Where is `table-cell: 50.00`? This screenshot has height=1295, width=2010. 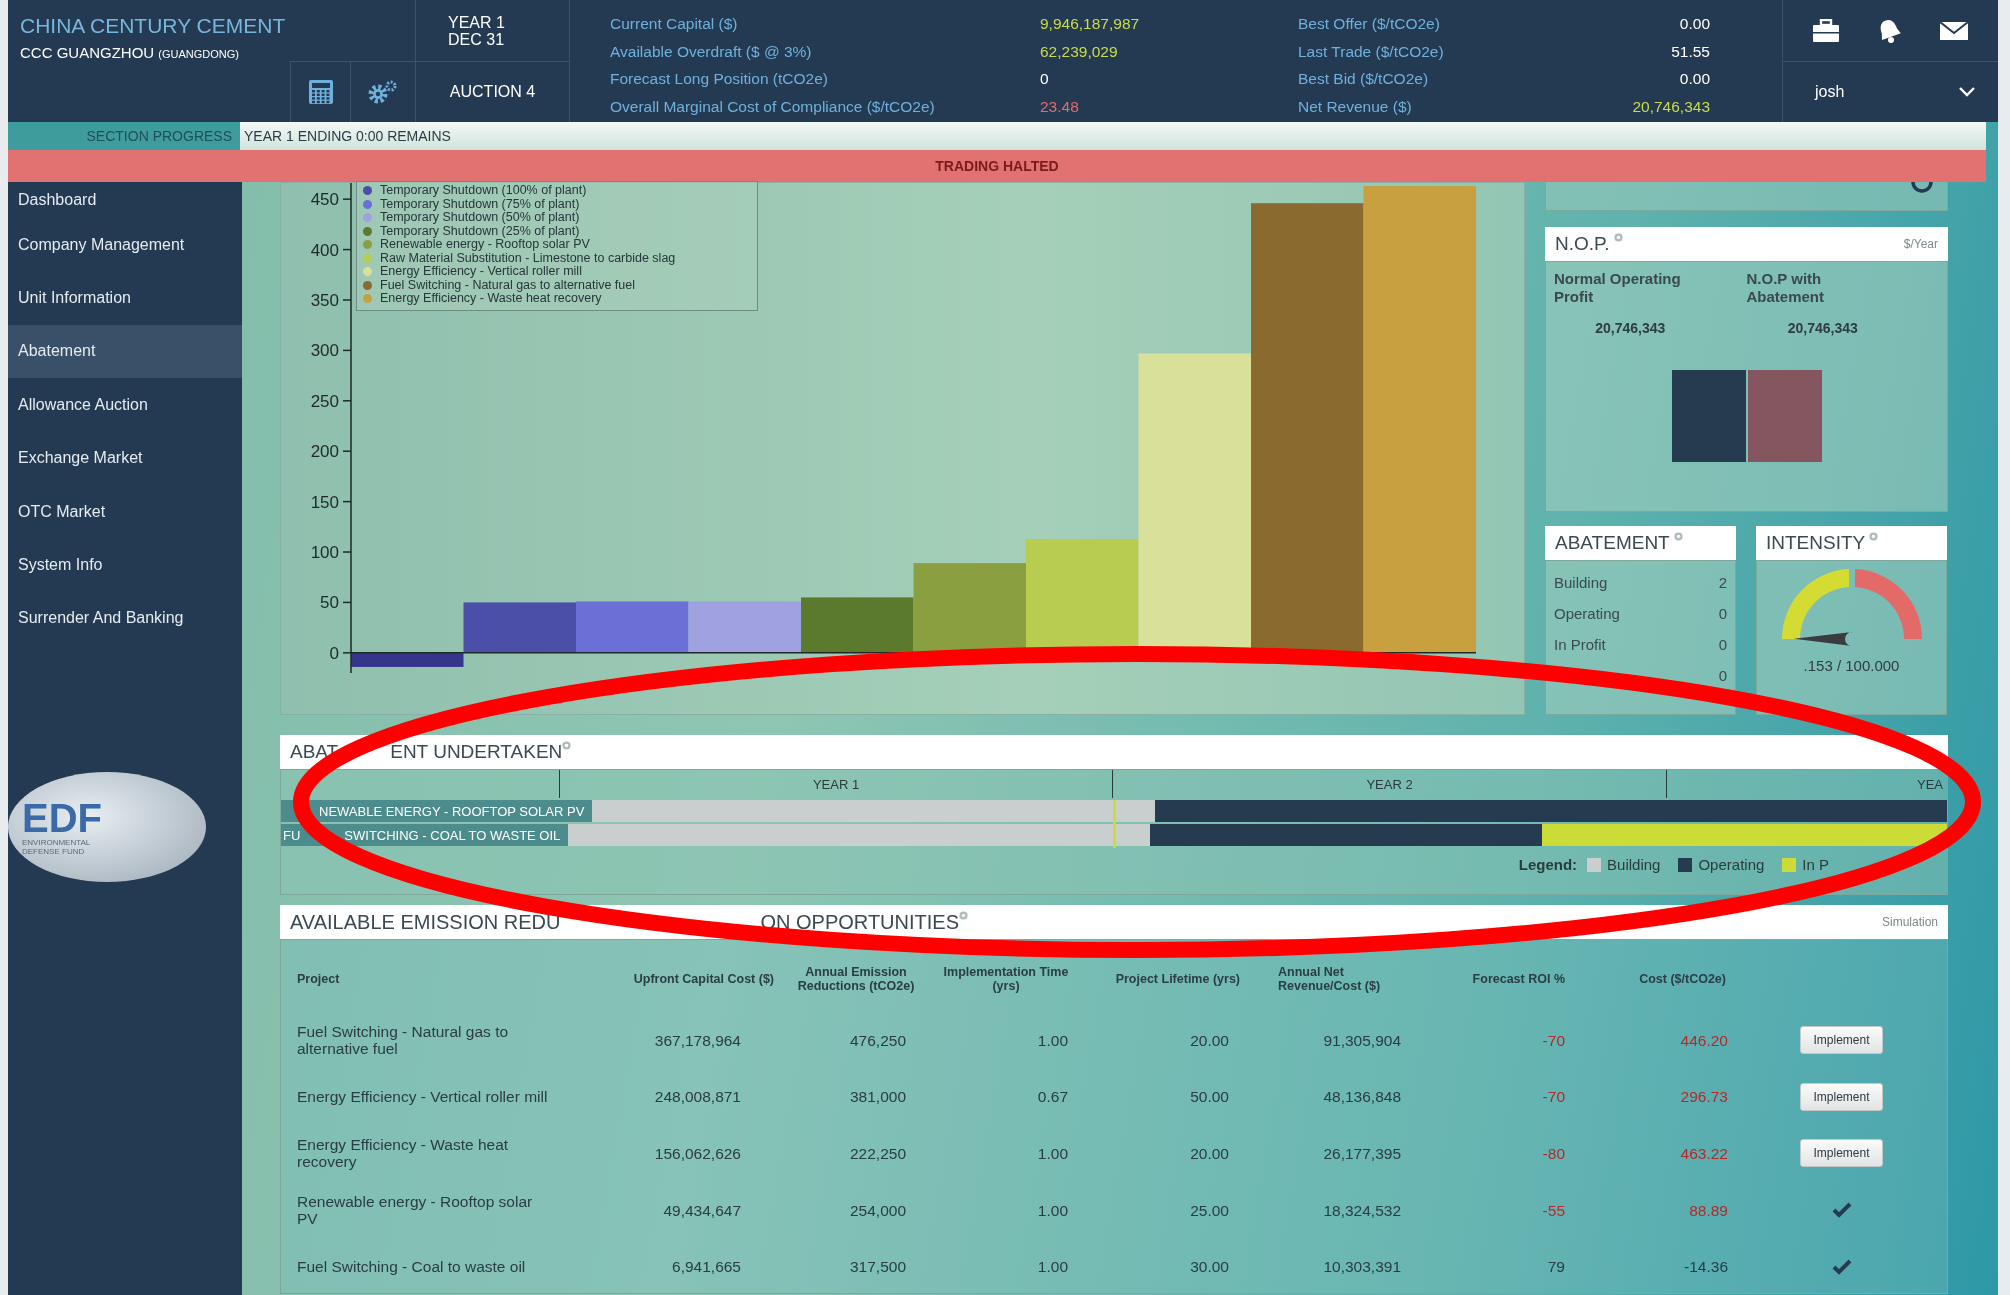
table-cell: 50.00 is located at coordinates (1209, 1097).